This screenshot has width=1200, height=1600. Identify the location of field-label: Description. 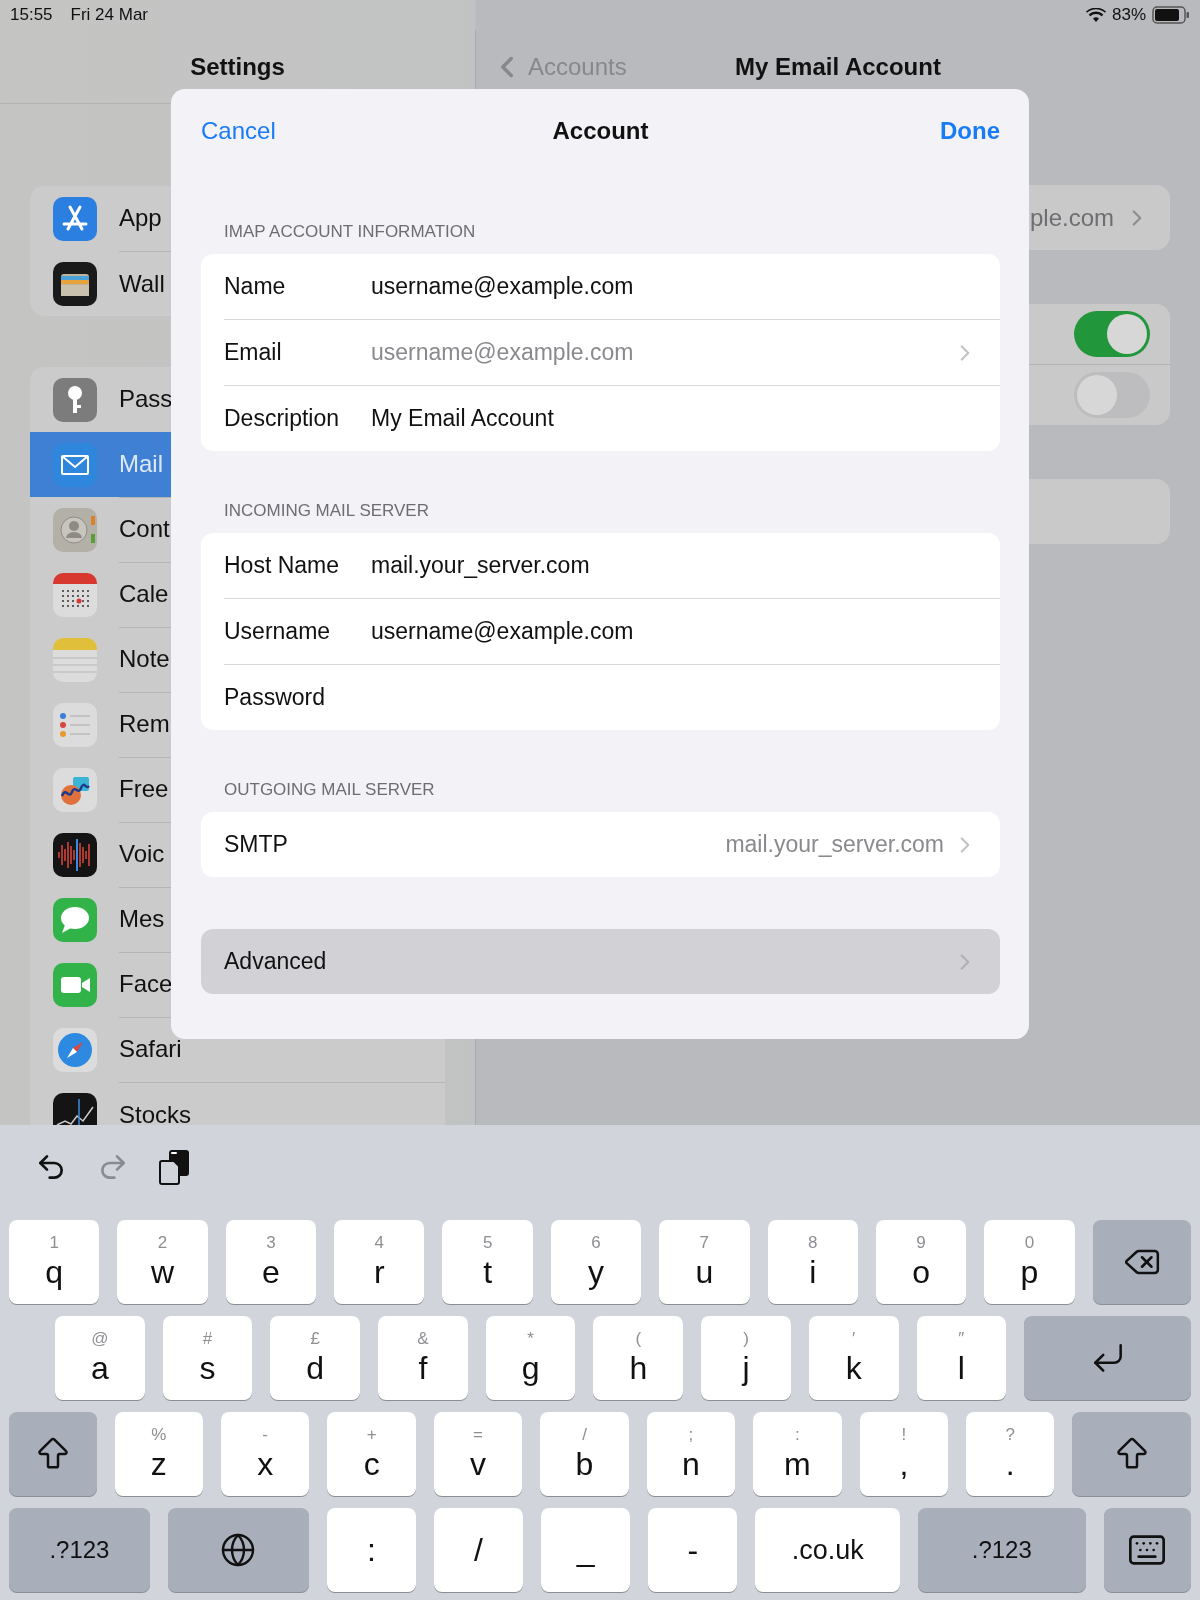
(282, 418).